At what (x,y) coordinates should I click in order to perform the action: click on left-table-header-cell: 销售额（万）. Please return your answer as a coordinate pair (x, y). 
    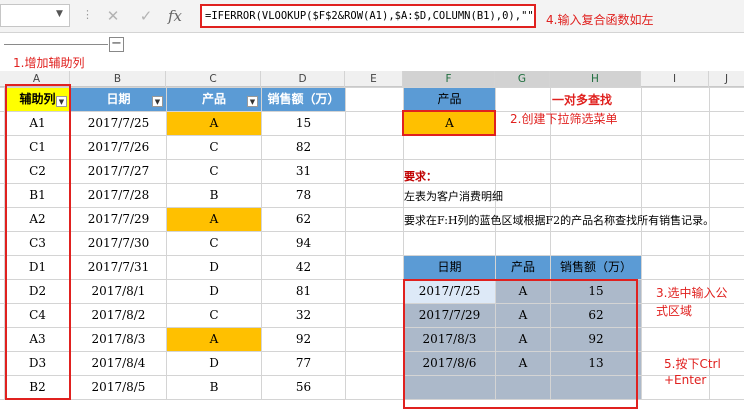
    Looking at the image, I should click on (303, 99).